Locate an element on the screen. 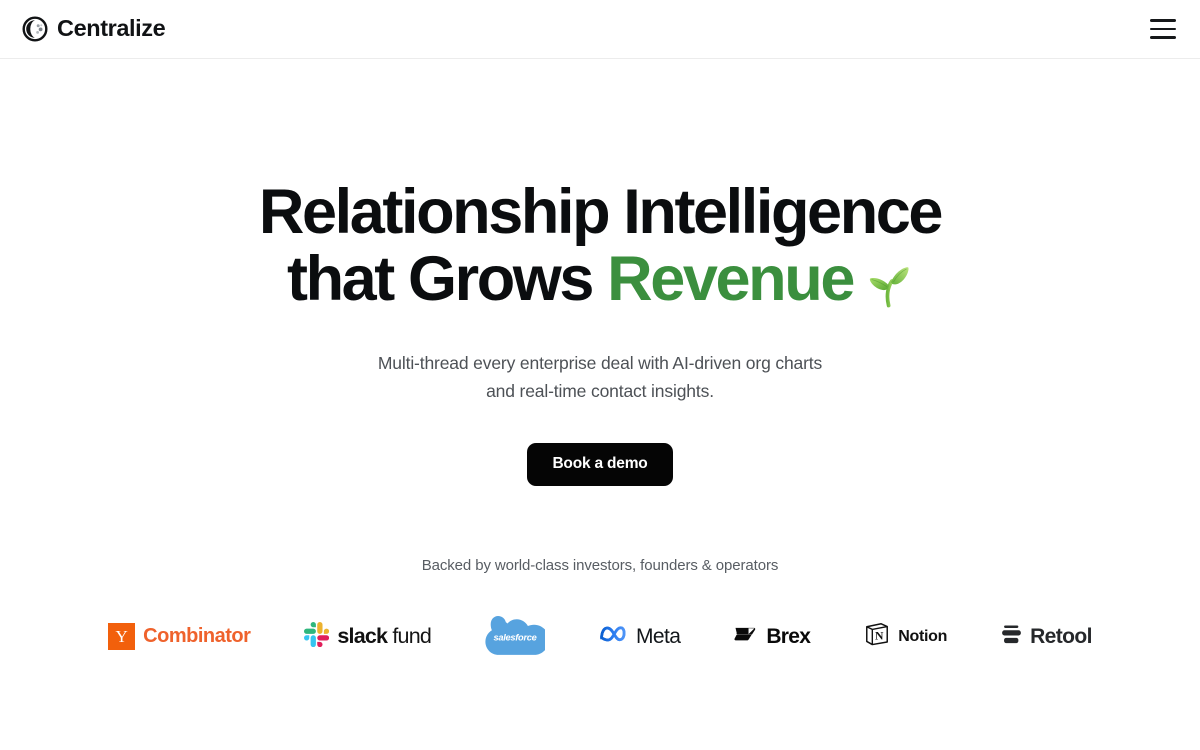  logo-salesforce: salesforce is located at coordinates (515, 636).